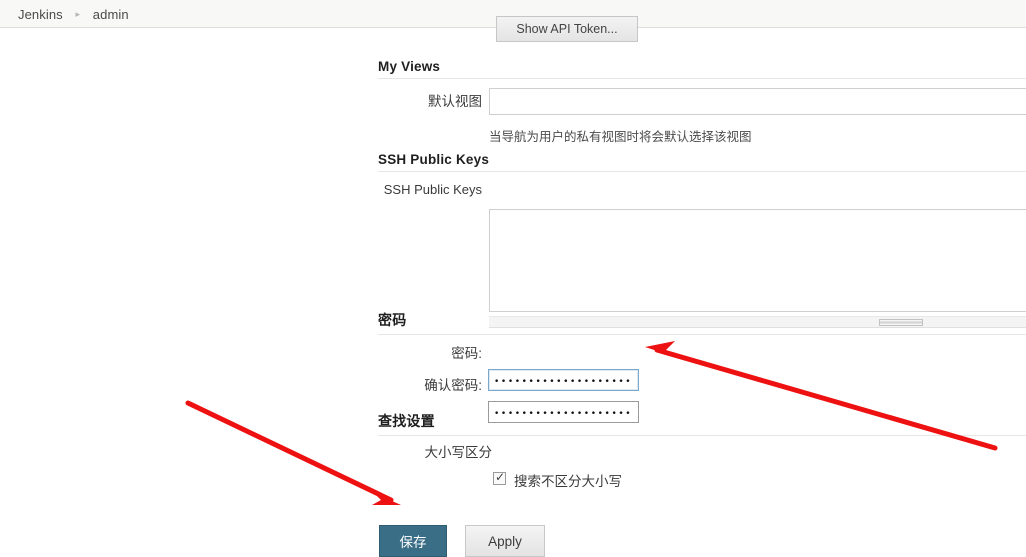 The height and width of the screenshot is (557, 1026). What do you see at coordinates (505, 541) in the screenshot?
I see `apply-button: Apply` at bounding box center [505, 541].